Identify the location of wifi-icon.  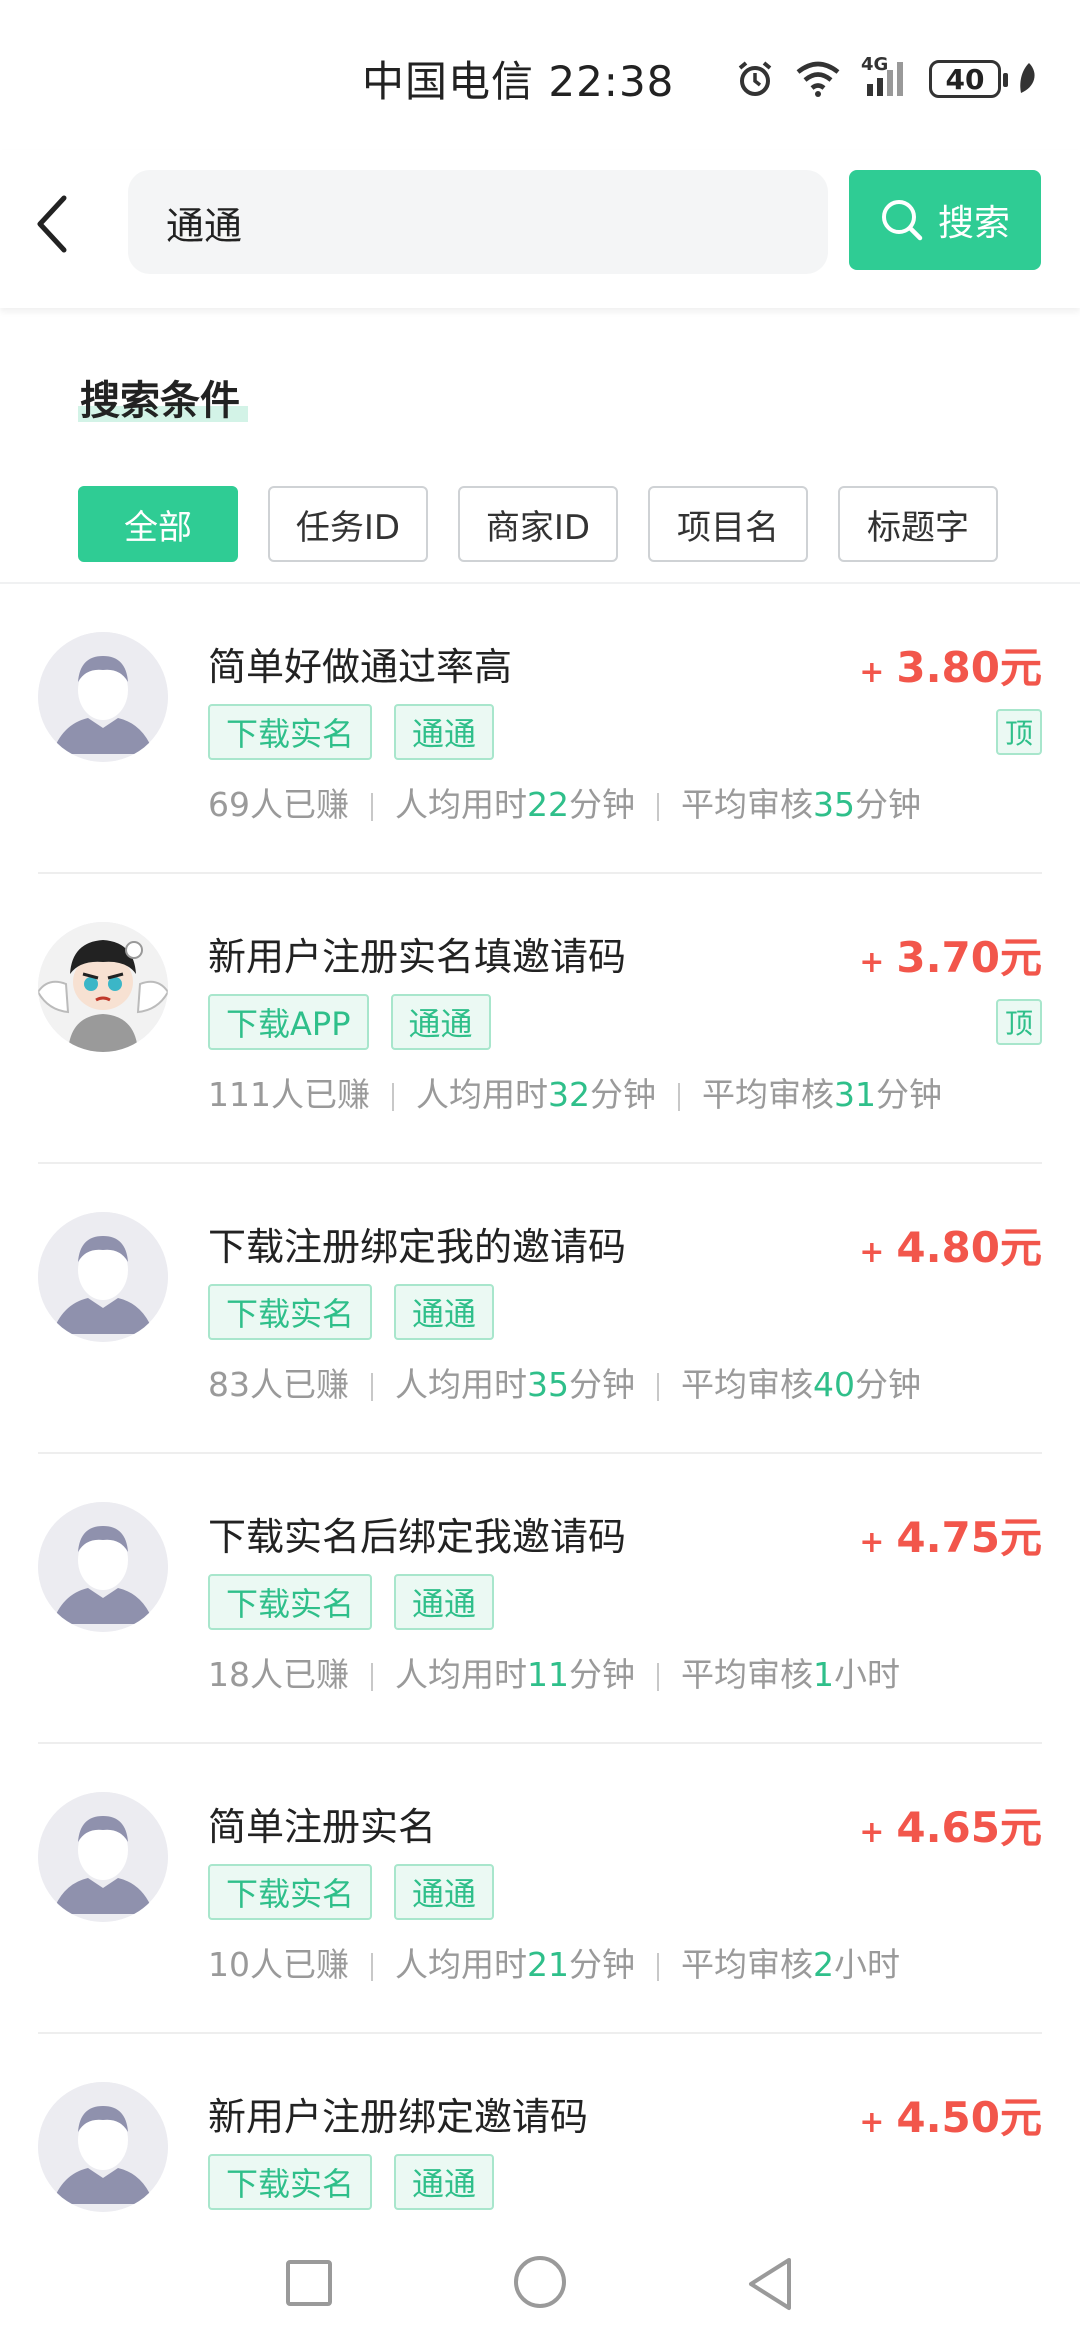
(818, 79).